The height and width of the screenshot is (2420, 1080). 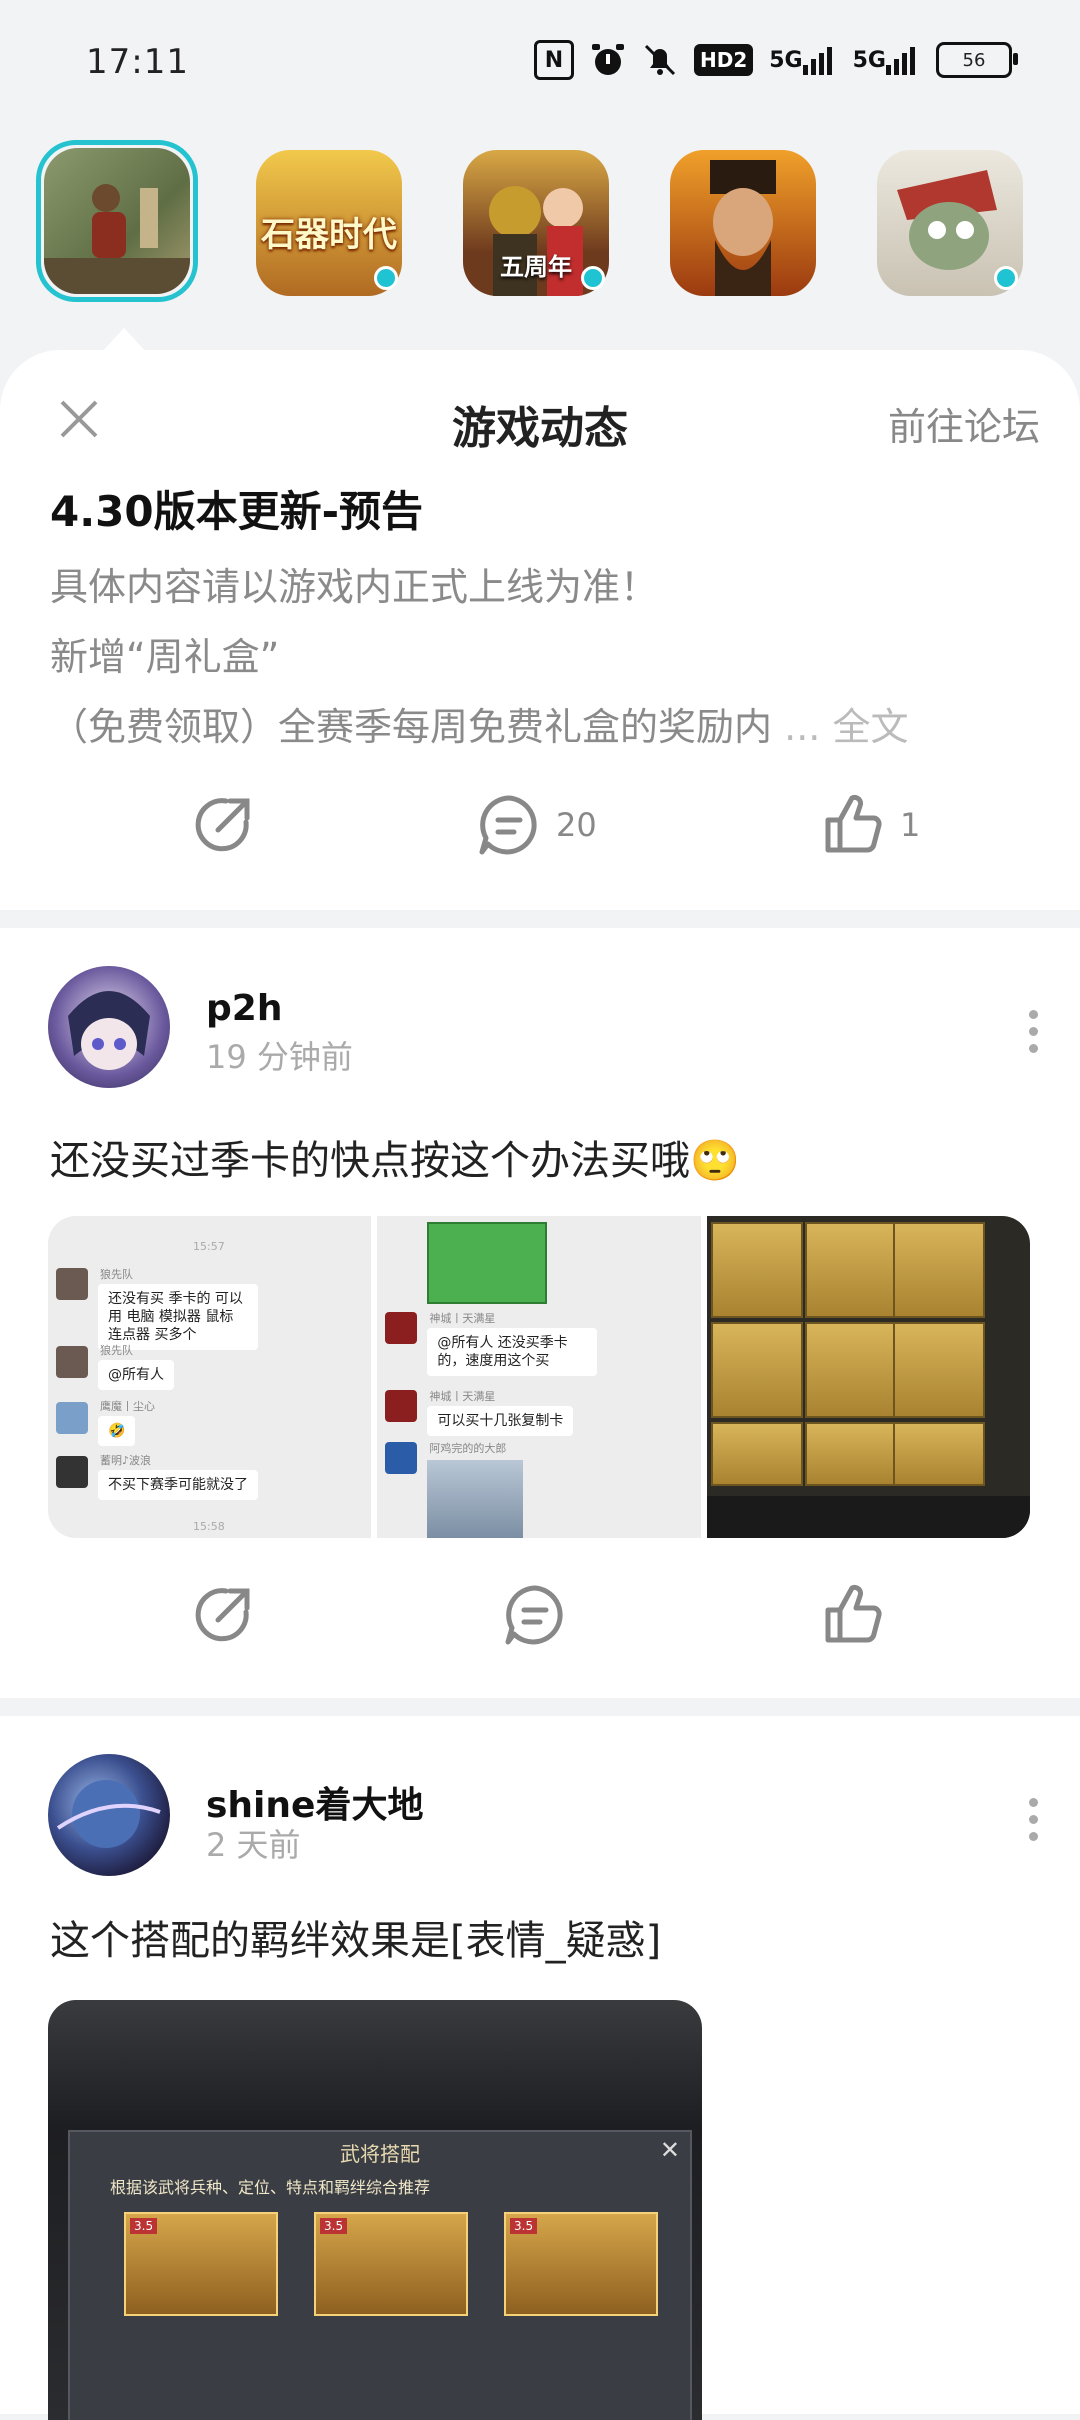 I want to click on chat-message: 🤣, so click(x=117, y=1431).